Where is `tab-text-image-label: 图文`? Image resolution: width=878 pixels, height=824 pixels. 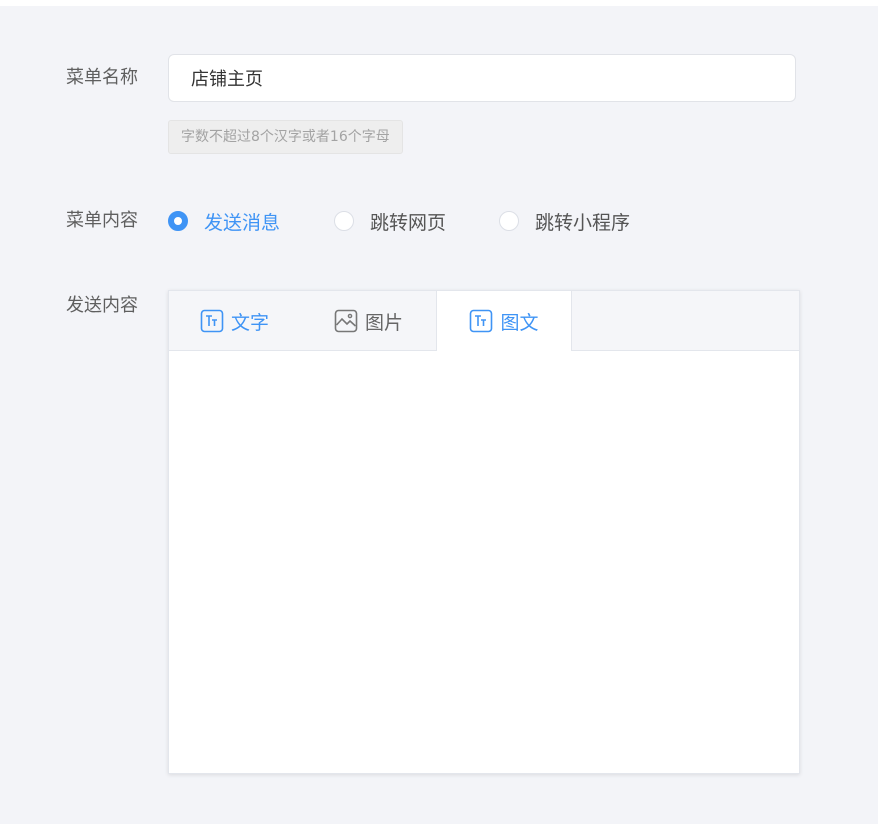 tab-text-image-label: 图文 is located at coordinates (519, 322).